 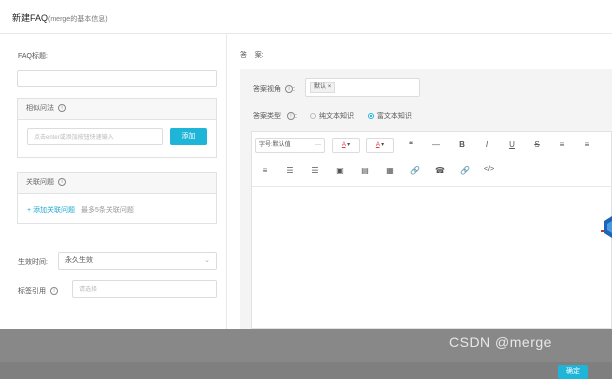 What do you see at coordinates (117, 78) in the screenshot?
I see `faq-title-input` at bounding box center [117, 78].